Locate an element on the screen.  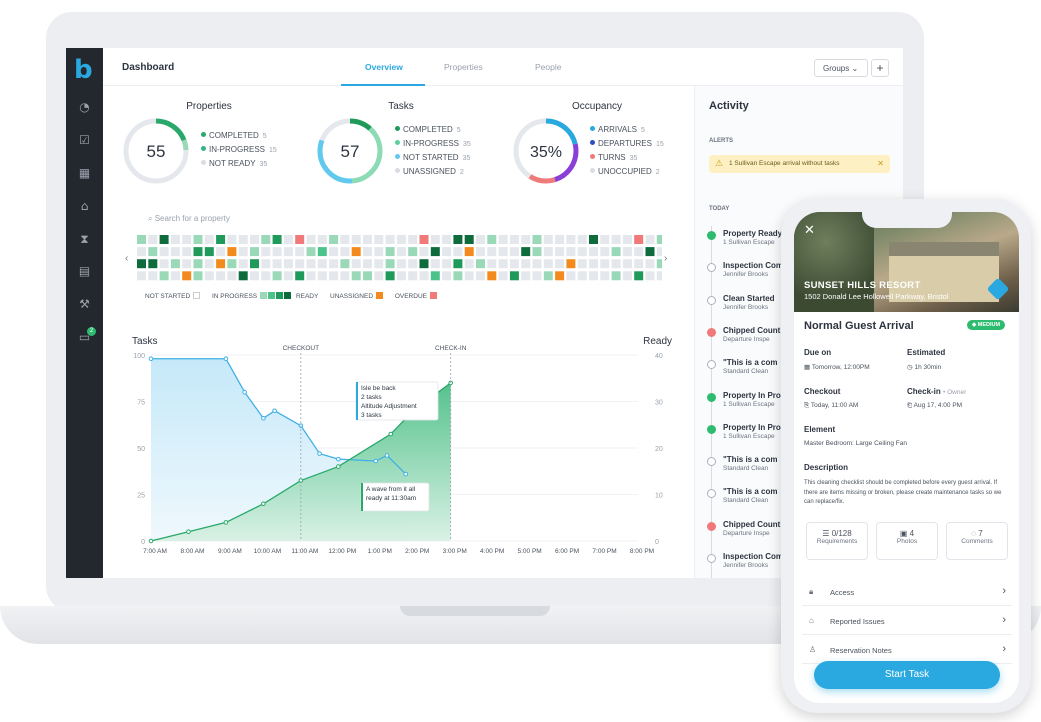
comments-tile: ◌ 7 Comments is located at coordinates (977, 541).